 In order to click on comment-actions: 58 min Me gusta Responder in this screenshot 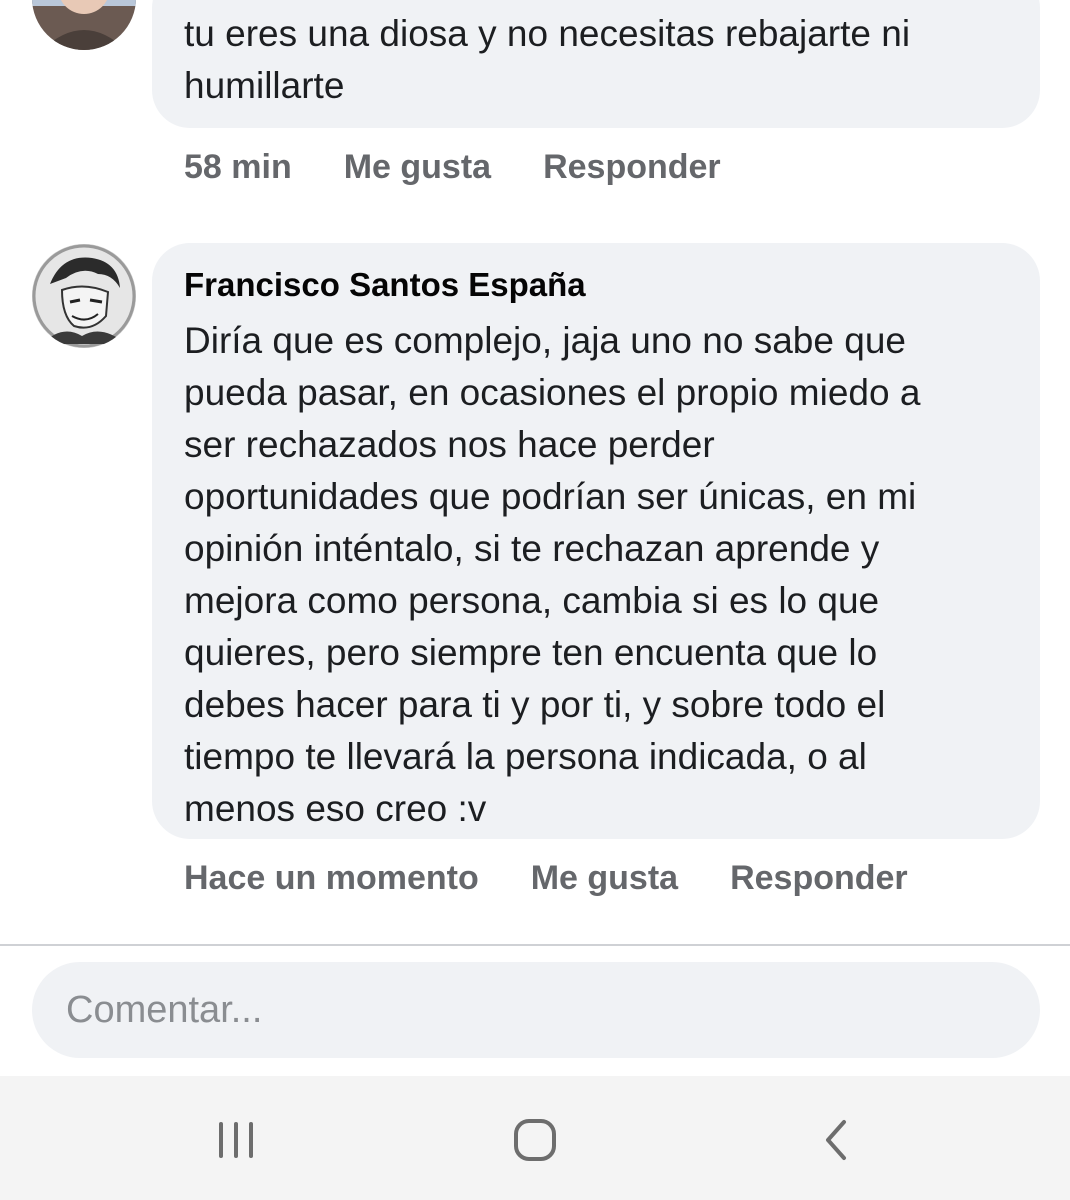, I will do `click(452, 167)`.